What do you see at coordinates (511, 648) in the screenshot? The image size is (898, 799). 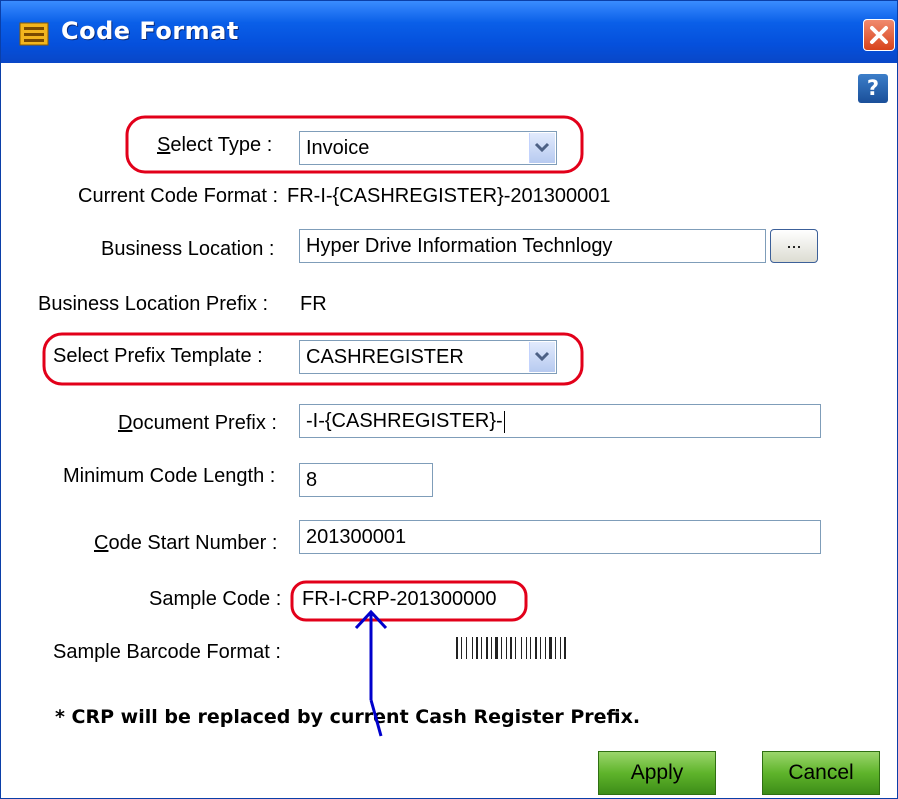 I see `barcode-image` at bounding box center [511, 648].